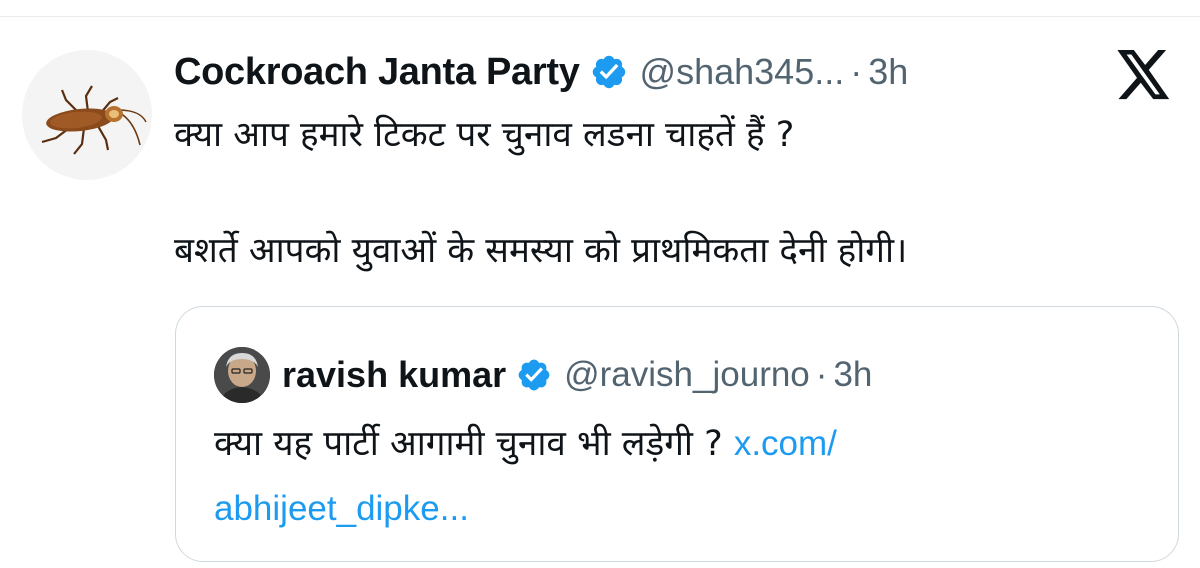 Image resolution: width=1200 pixels, height=568 pixels. I want to click on quoted-tweet-link: x.com/, so click(785, 443).